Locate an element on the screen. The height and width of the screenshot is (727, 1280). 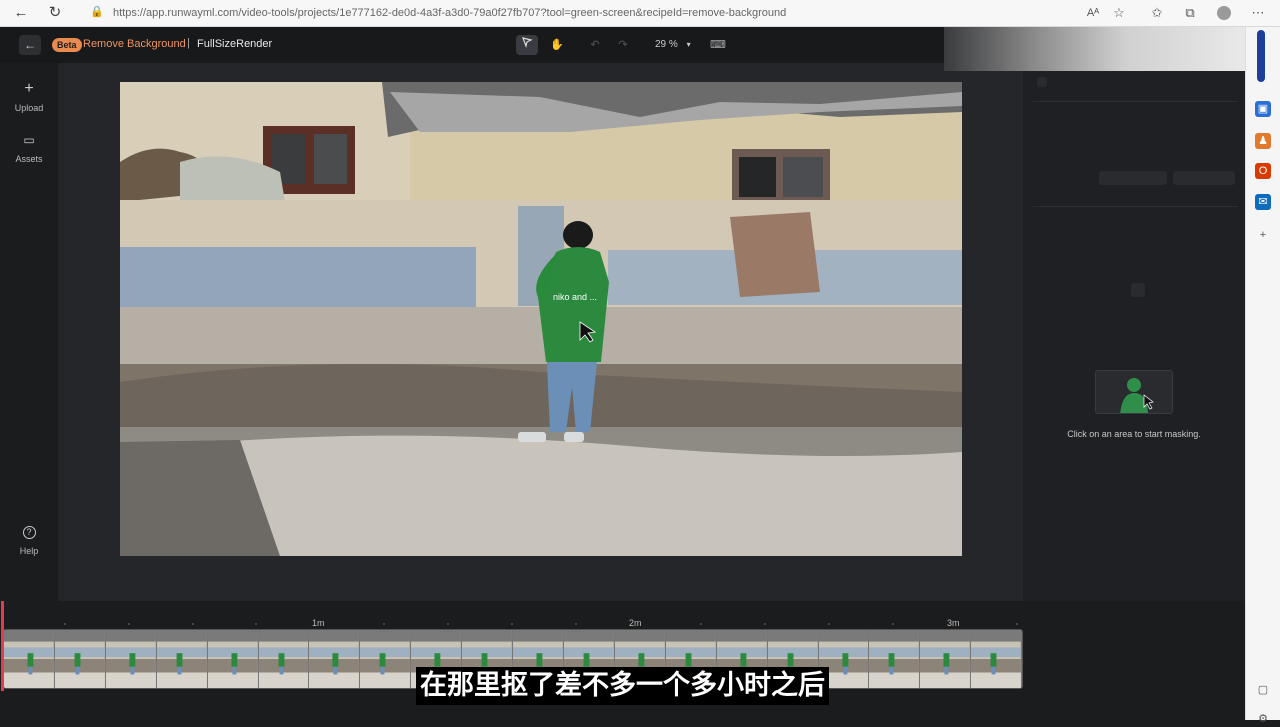
collections-icon: ⧉ is located at coordinates (1190, 13).